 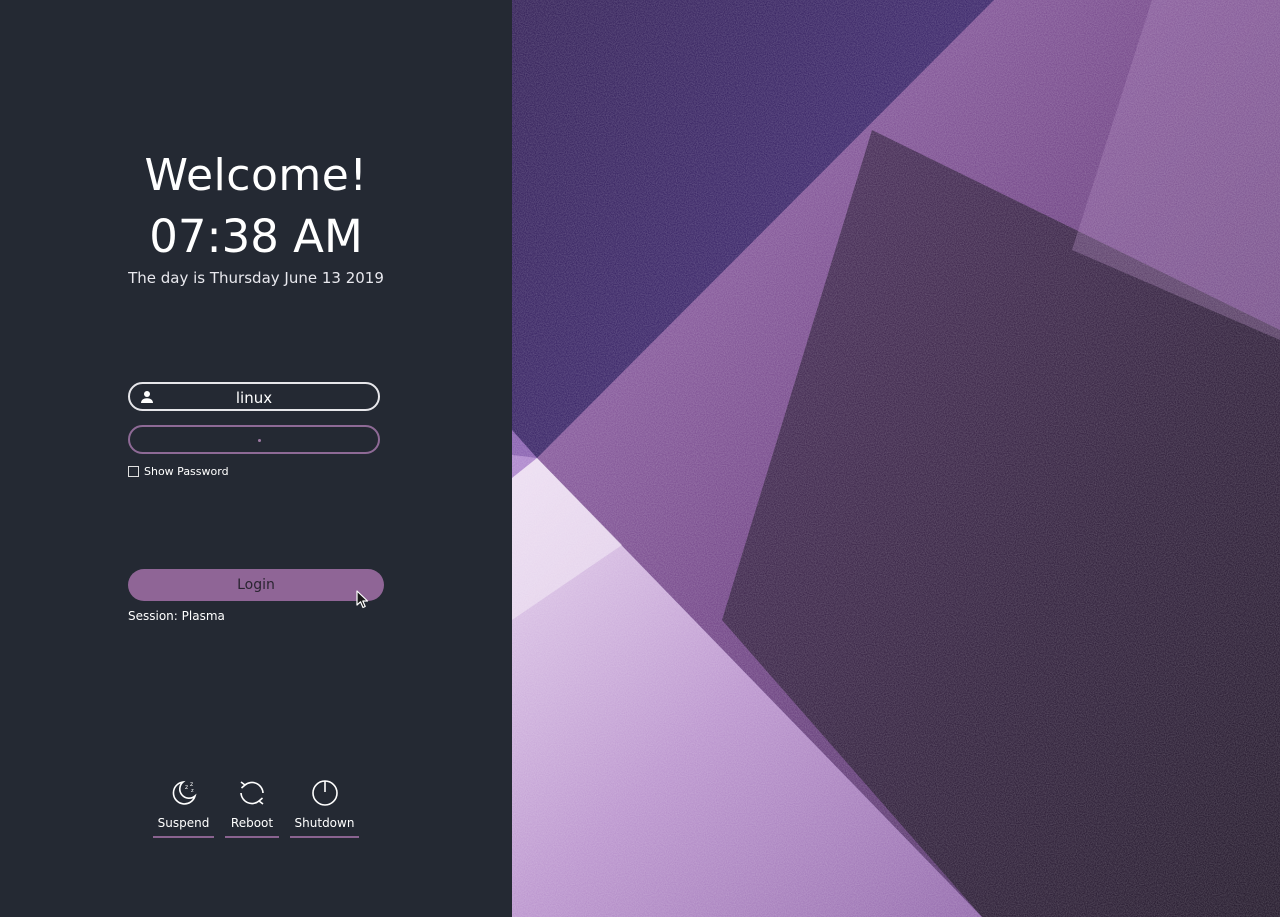 I want to click on password-field, so click(x=254, y=439).